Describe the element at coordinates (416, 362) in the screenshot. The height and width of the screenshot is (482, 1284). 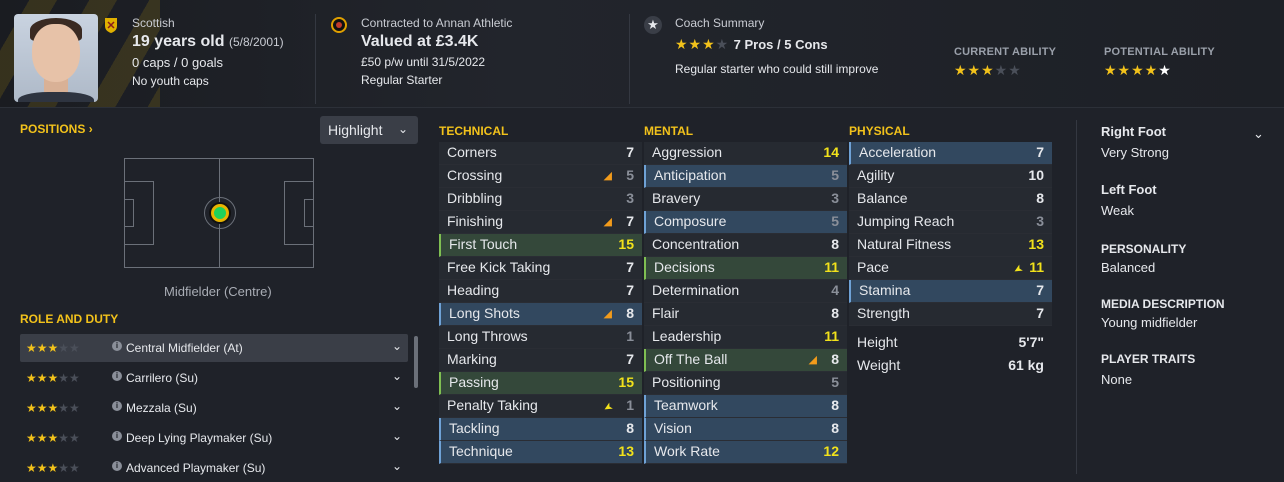
I see `scrollbar` at that location.